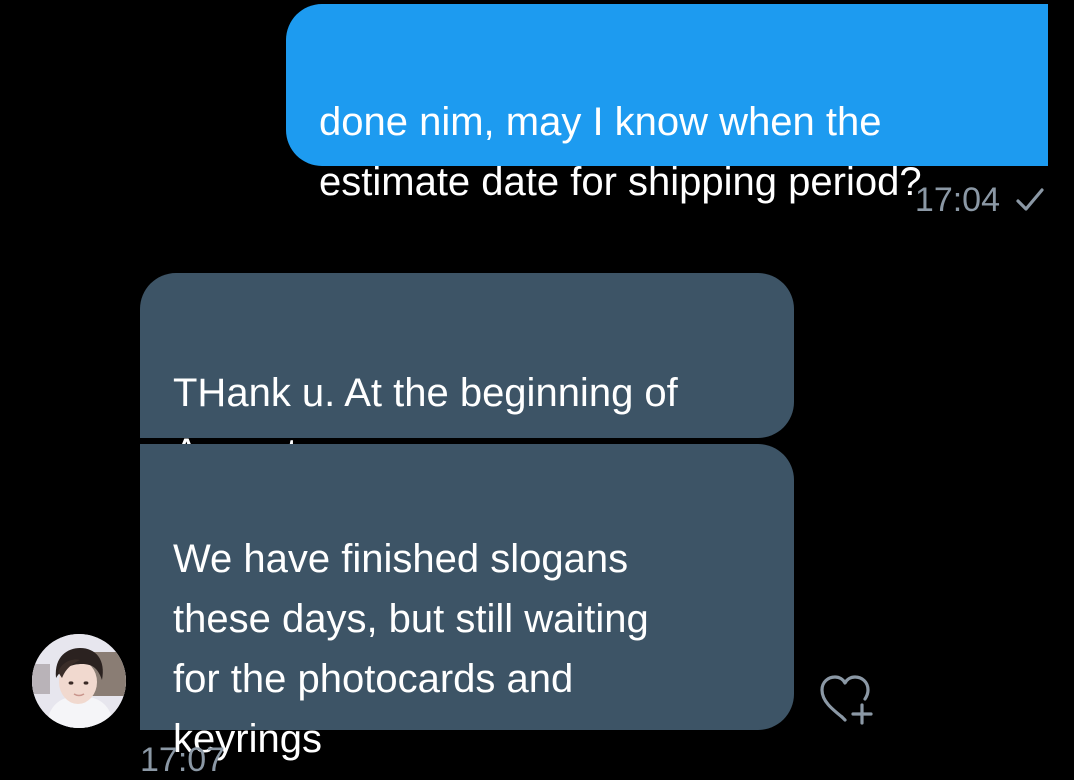 This screenshot has height=780, width=1074. I want to click on avatar, so click(79, 681).